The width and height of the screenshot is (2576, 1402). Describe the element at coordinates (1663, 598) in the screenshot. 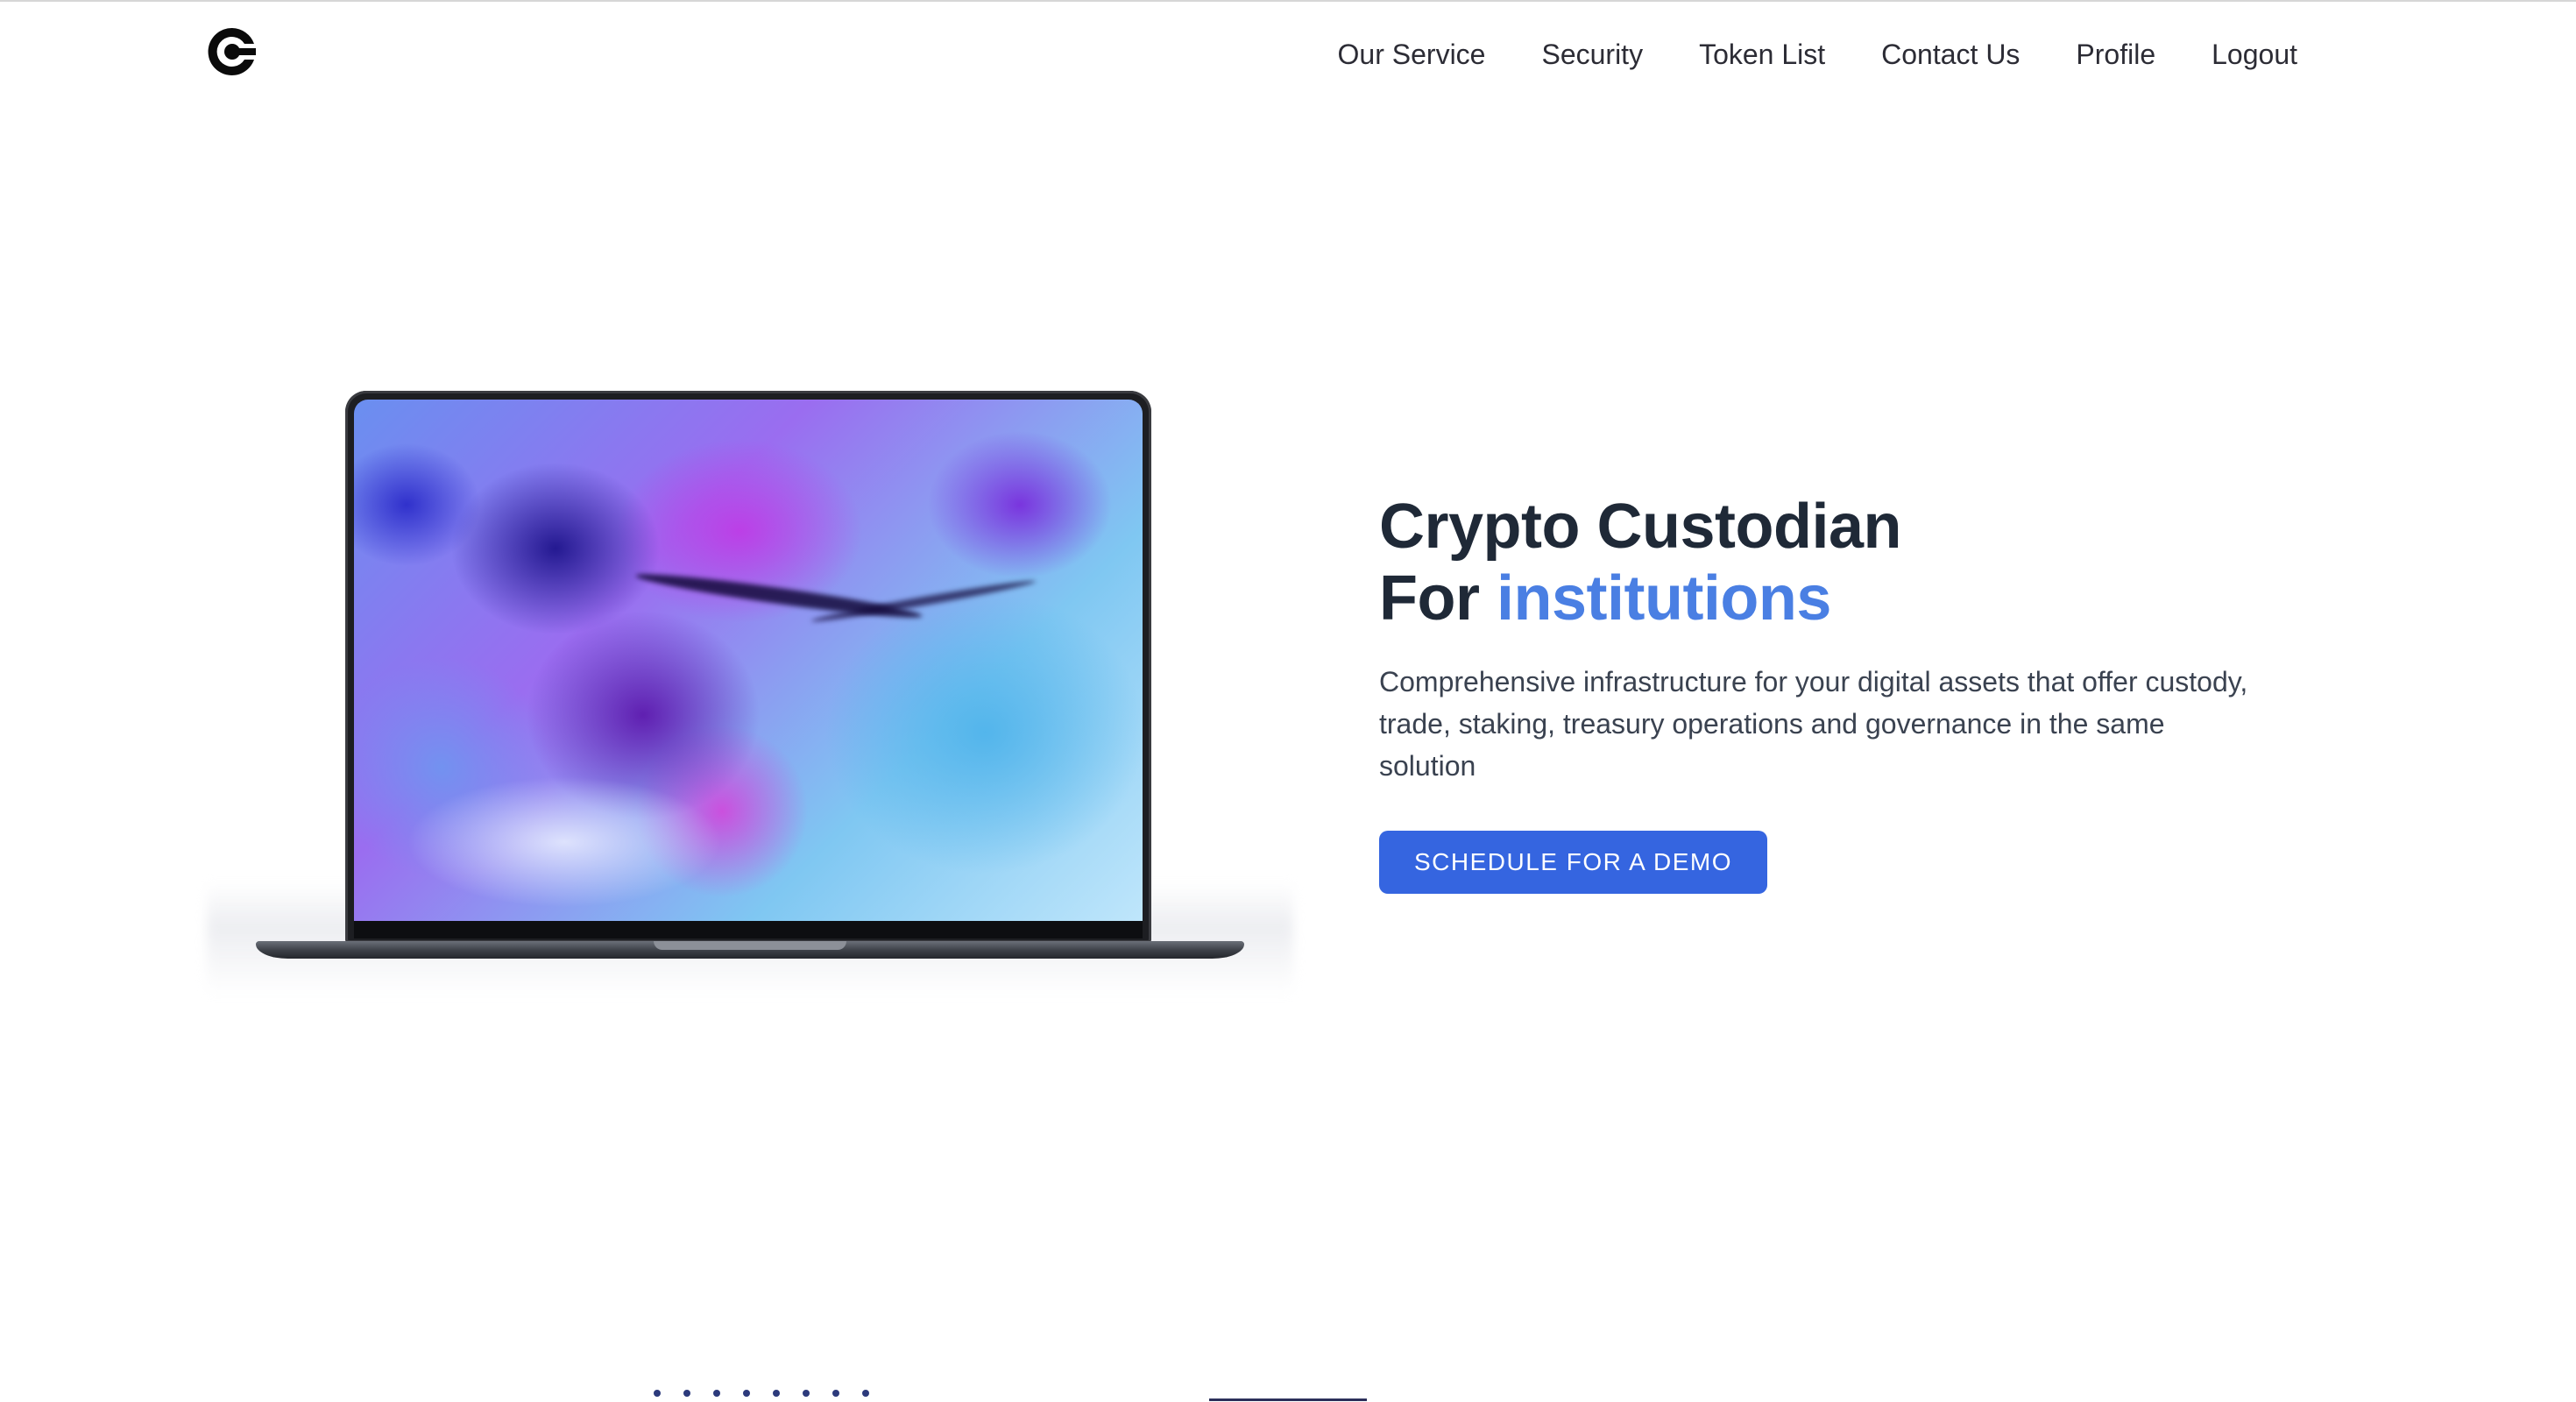

I see `hero-title-accent: institutions` at that location.